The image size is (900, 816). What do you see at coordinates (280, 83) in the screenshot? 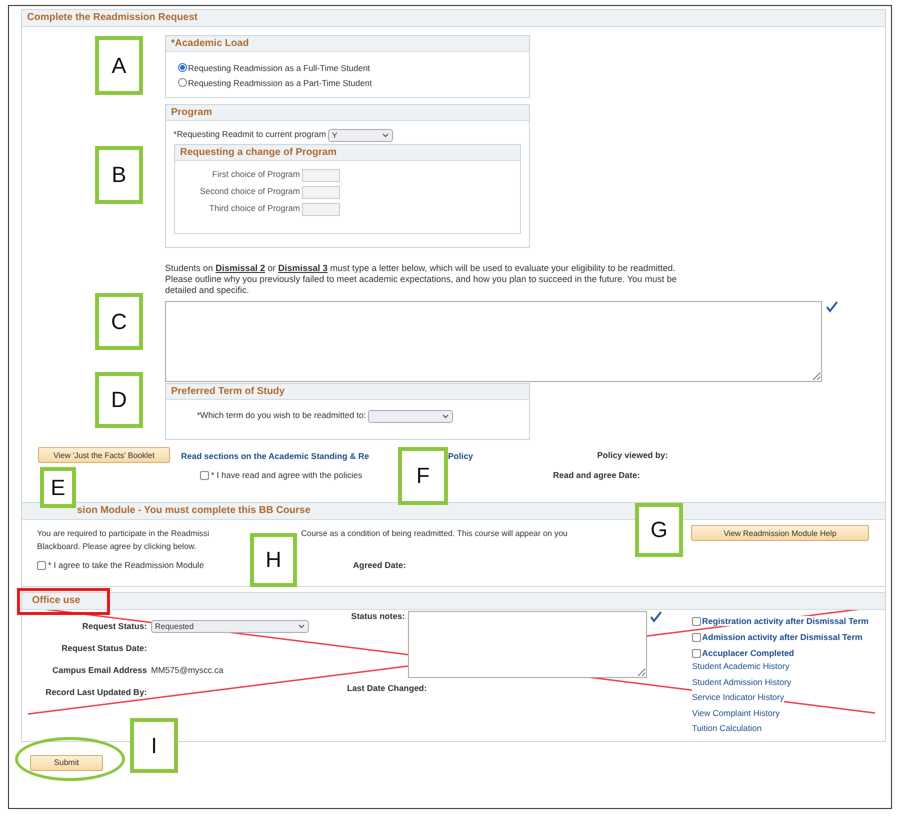
I see `radio-label: Requesting Readmission as a Part-Time Student` at bounding box center [280, 83].